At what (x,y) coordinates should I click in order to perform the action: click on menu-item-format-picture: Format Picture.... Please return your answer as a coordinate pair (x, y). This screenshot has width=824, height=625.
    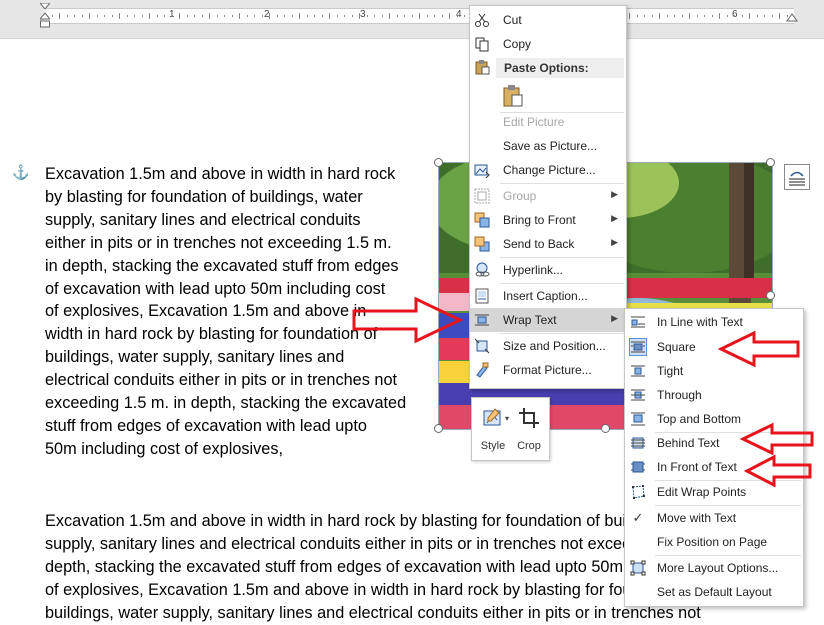
    Looking at the image, I should click on (548, 370).